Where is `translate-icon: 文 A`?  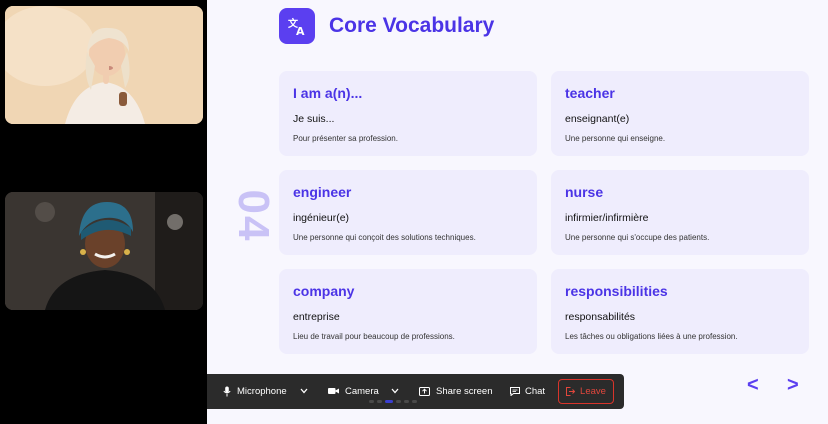
translate-icon: 文 A is located at coordinates (297, 26).